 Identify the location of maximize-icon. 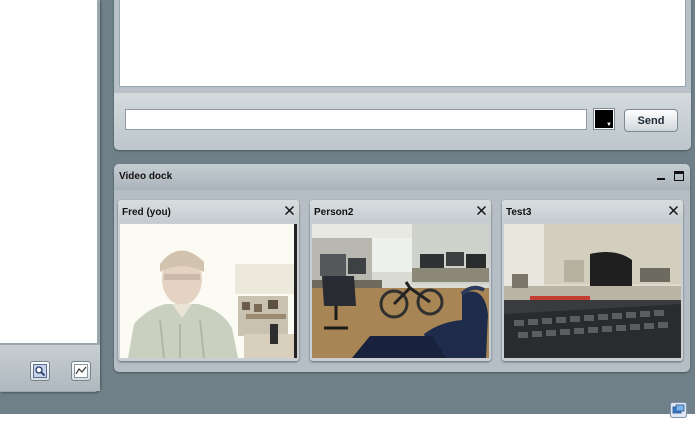
(679, 176).